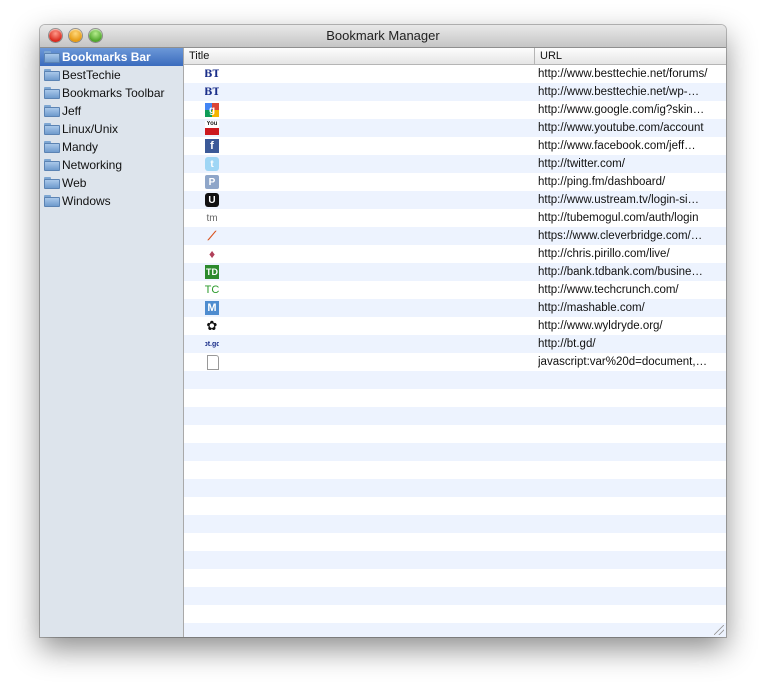 The width and height of the screenshot is (767, 692). Describe the element at coordinates (567, 344) in the screenshot. I see `bookmark-url: http://bt.gd/` at that location.